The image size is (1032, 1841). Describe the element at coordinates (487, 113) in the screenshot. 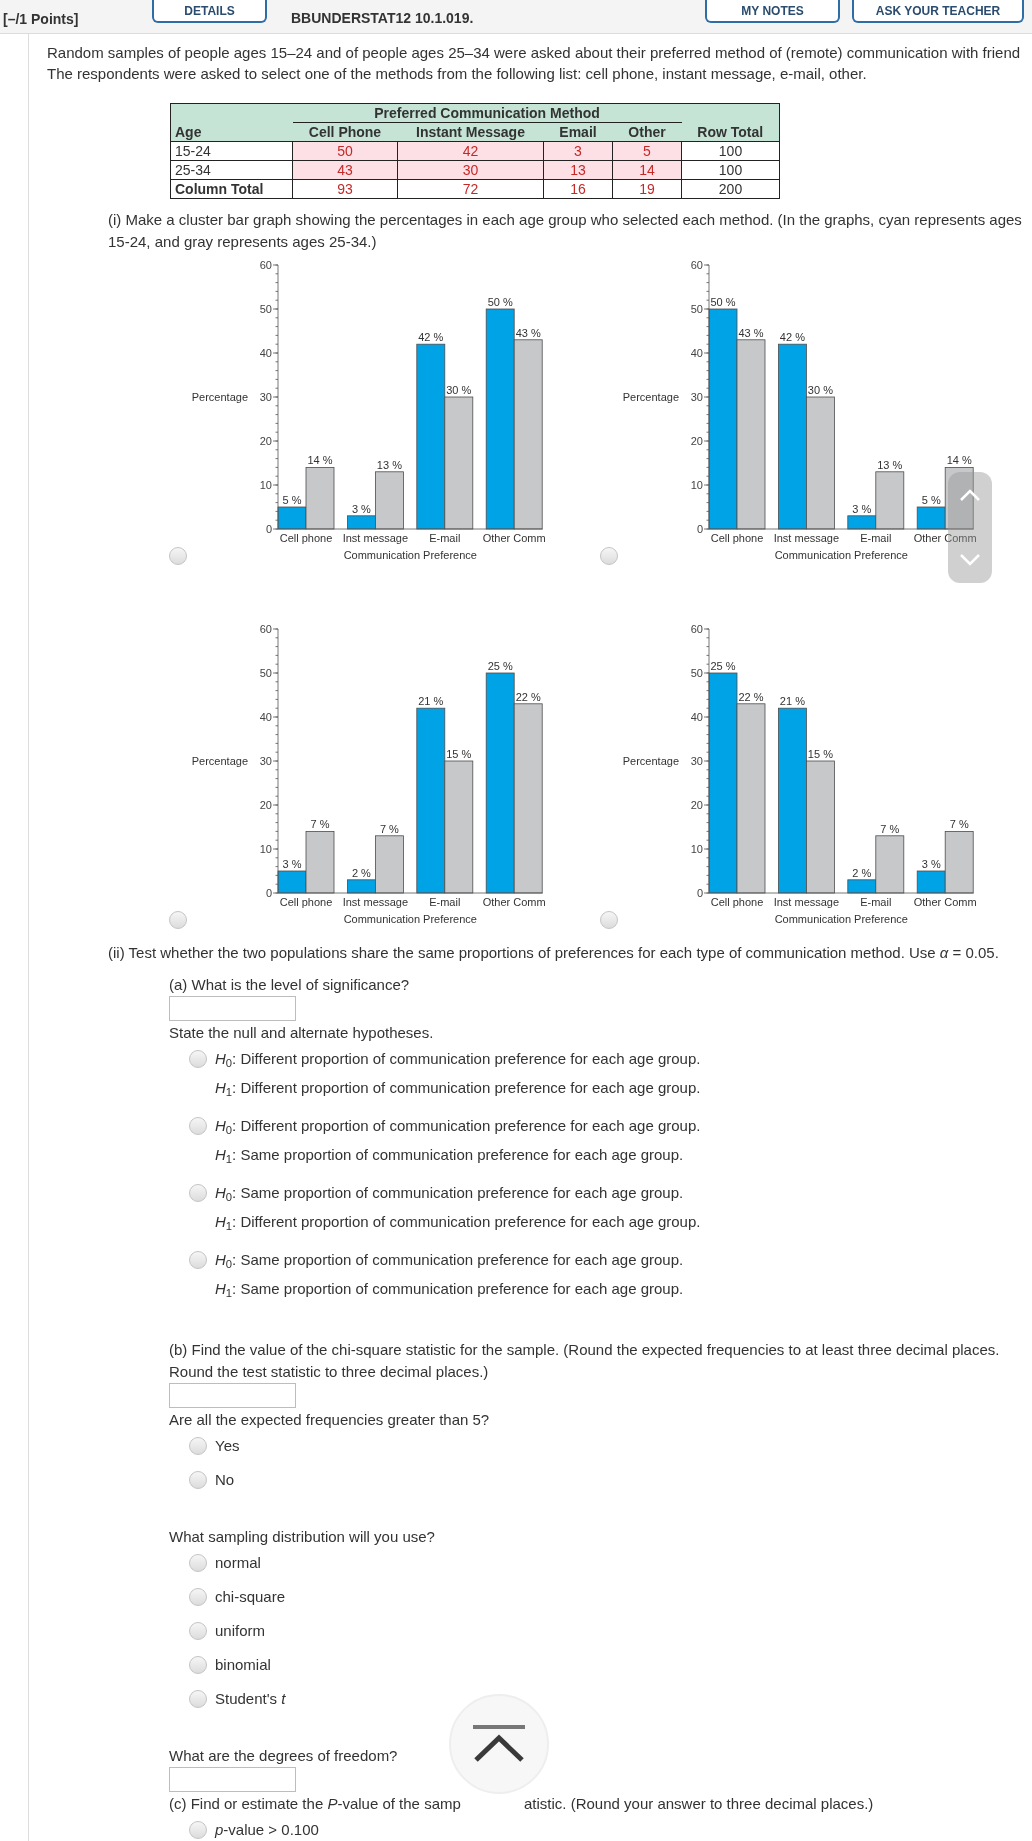

I see `group-header: Preferred Communication Method` at that location.